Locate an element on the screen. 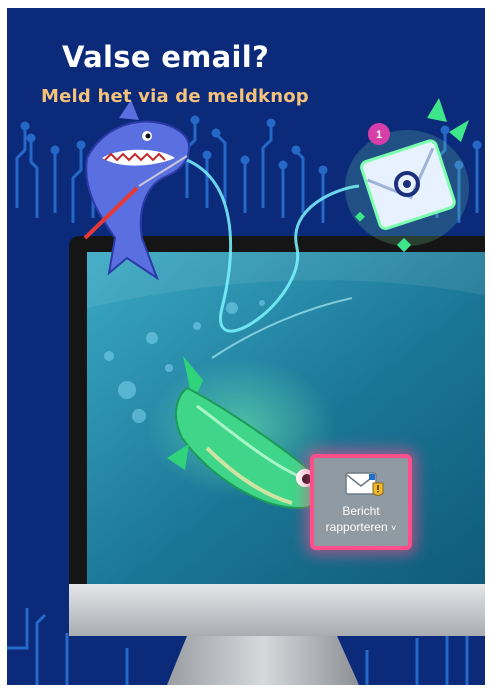 The width and height of the screenshot is (492, 693). headline: Valse email? is located at coordinates (166, 57).